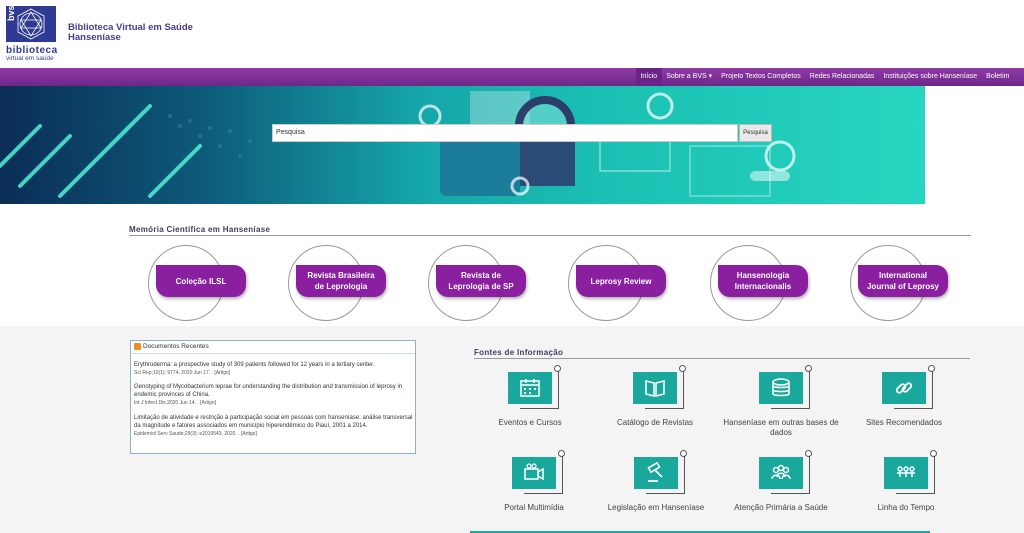  Describe the element at coordinates (481, 275) in the screenshot. I see `memoria-label-line1: Revista de` at that location.